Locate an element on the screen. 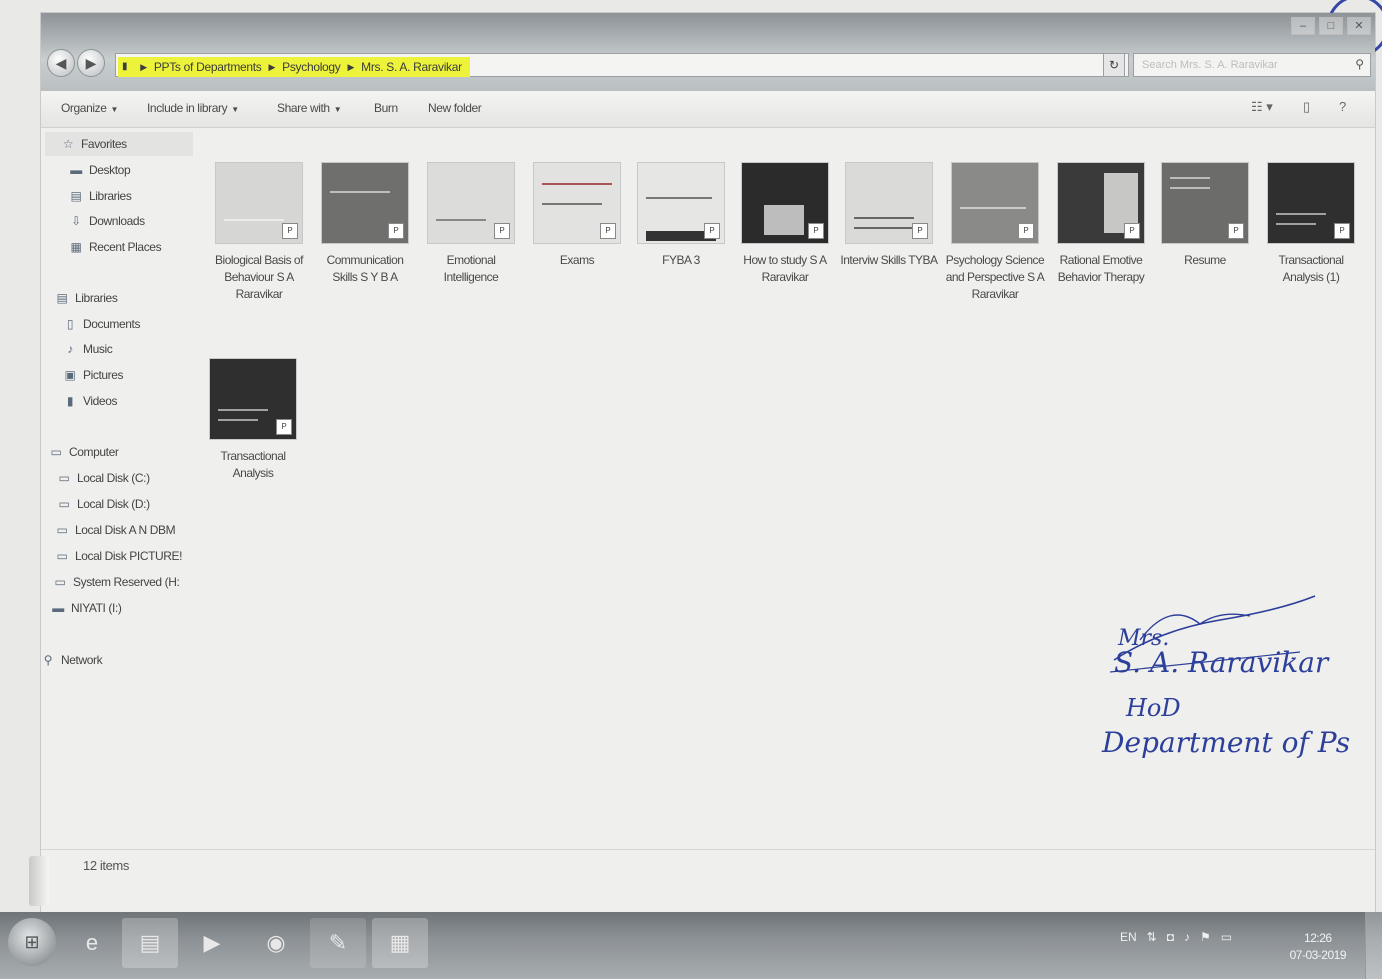  file-item: P Interviw Skills TYBA is located at coordinates (889, 215).